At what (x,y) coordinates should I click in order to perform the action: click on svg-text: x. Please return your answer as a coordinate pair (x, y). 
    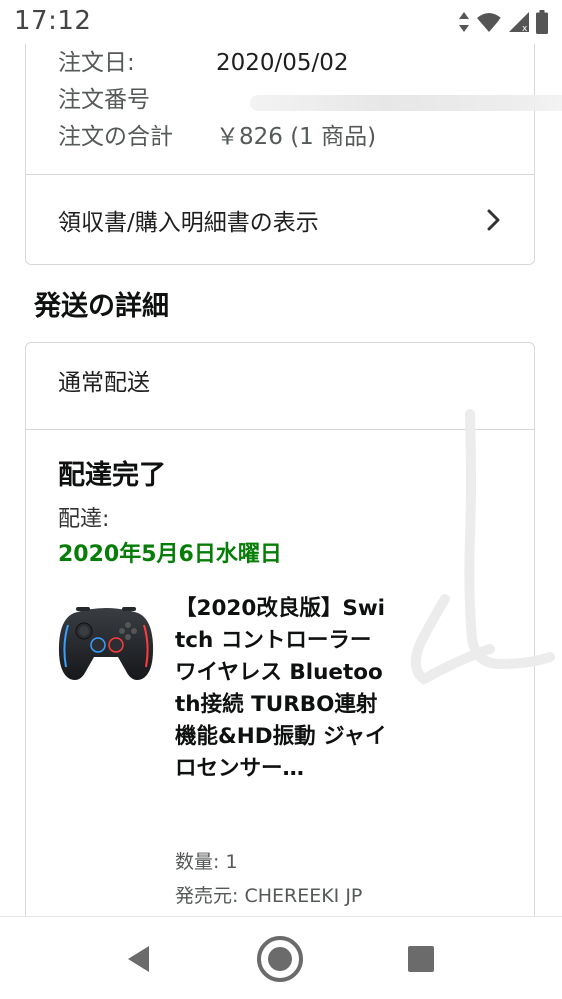
    Looking at the image, I should click on (525, 28).